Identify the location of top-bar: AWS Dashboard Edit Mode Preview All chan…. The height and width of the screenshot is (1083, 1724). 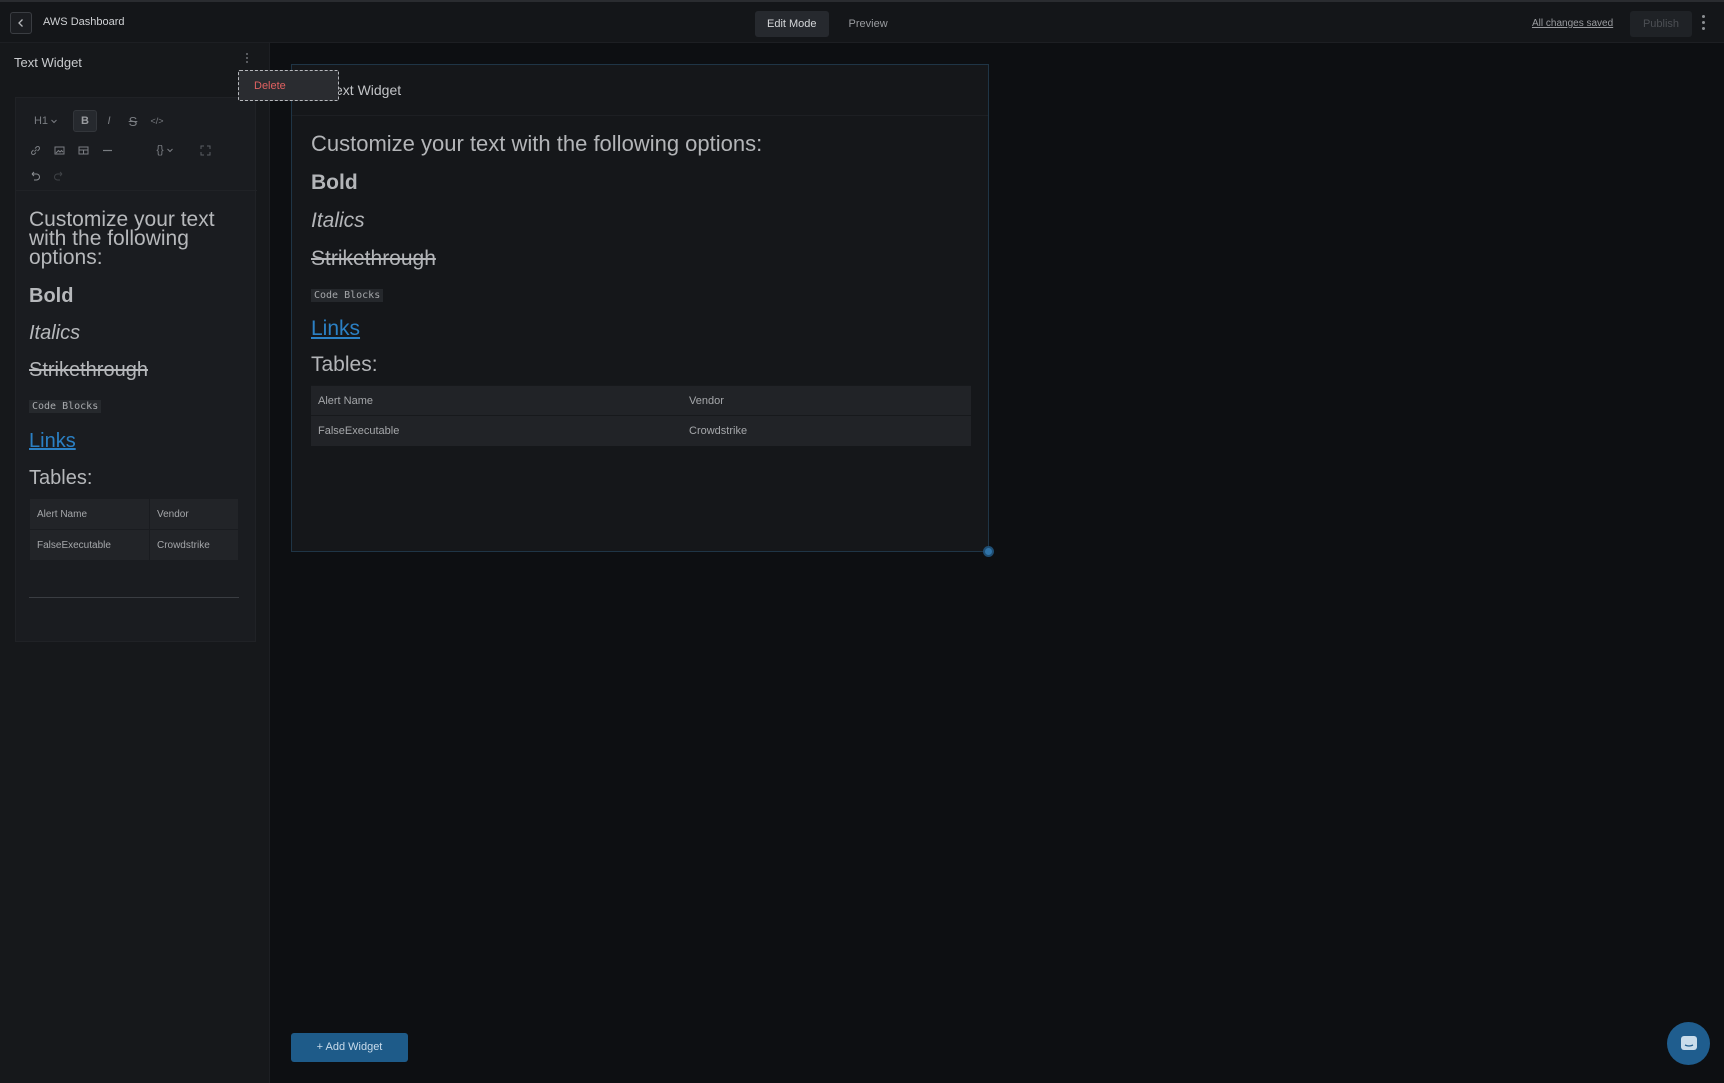
(862, 21).